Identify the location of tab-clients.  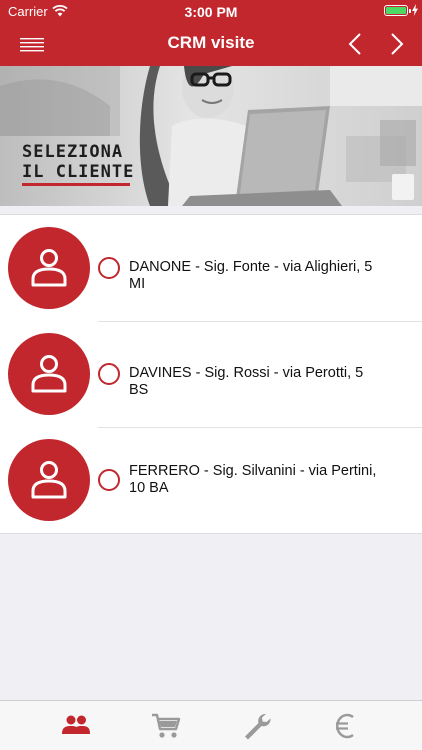
(76, 725).